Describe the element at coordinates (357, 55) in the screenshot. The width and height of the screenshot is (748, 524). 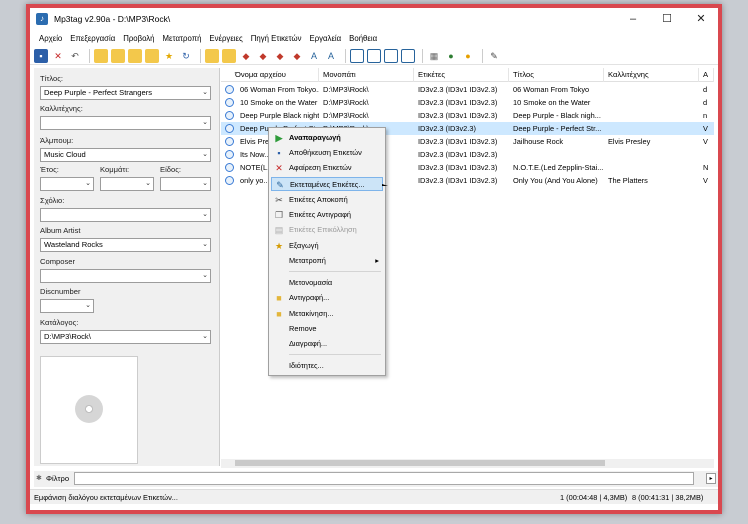
I see `extended-tags-icon` at that location.